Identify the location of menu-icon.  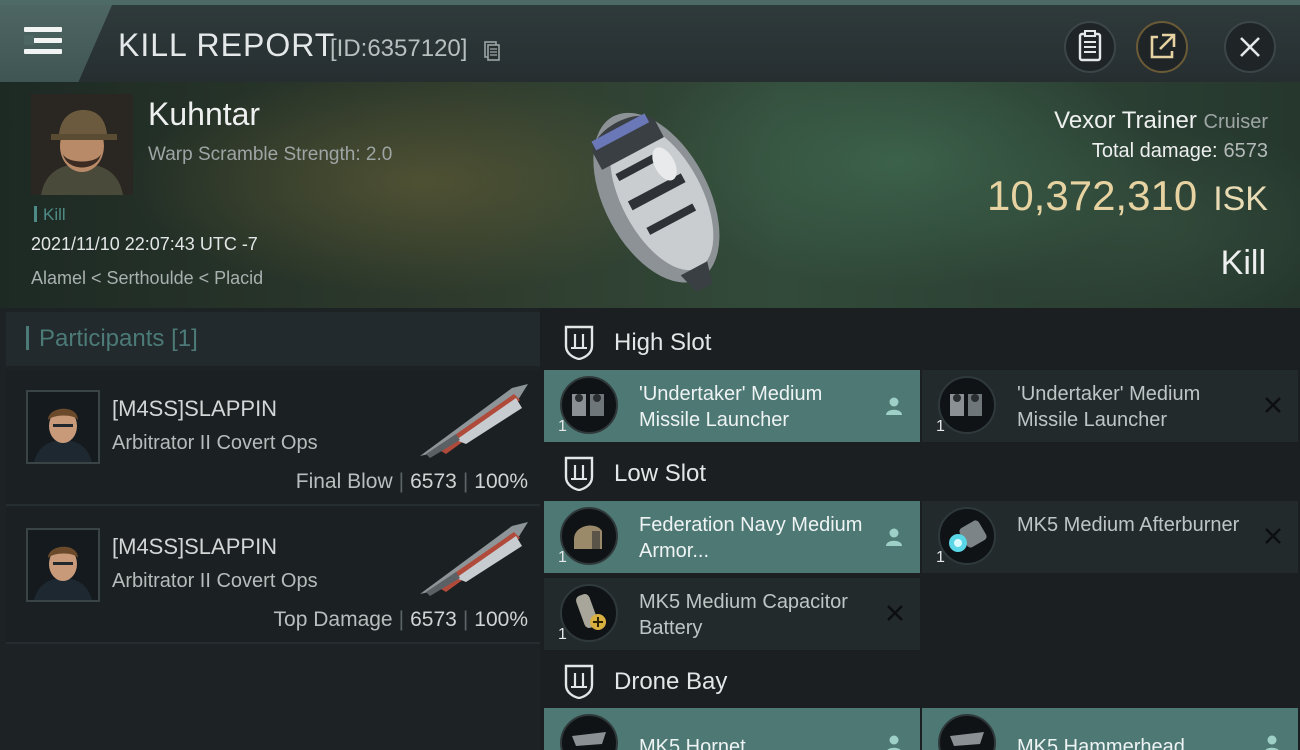
(44, 42).